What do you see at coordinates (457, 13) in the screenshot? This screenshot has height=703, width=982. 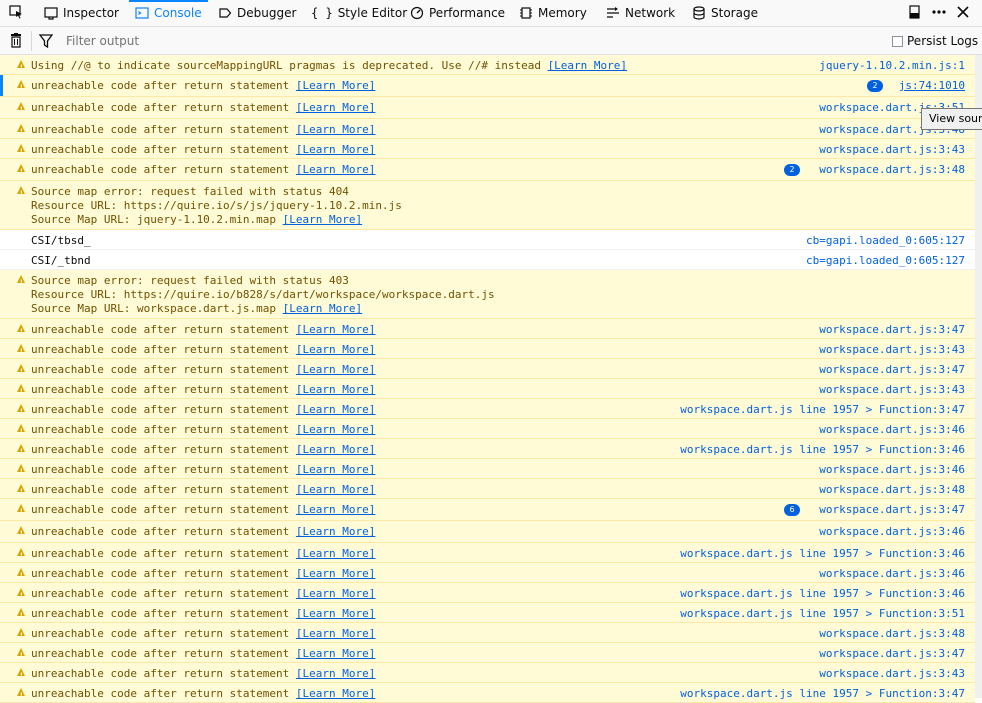 I see `tab-performance: Performance` at bounding box center [457, 13].